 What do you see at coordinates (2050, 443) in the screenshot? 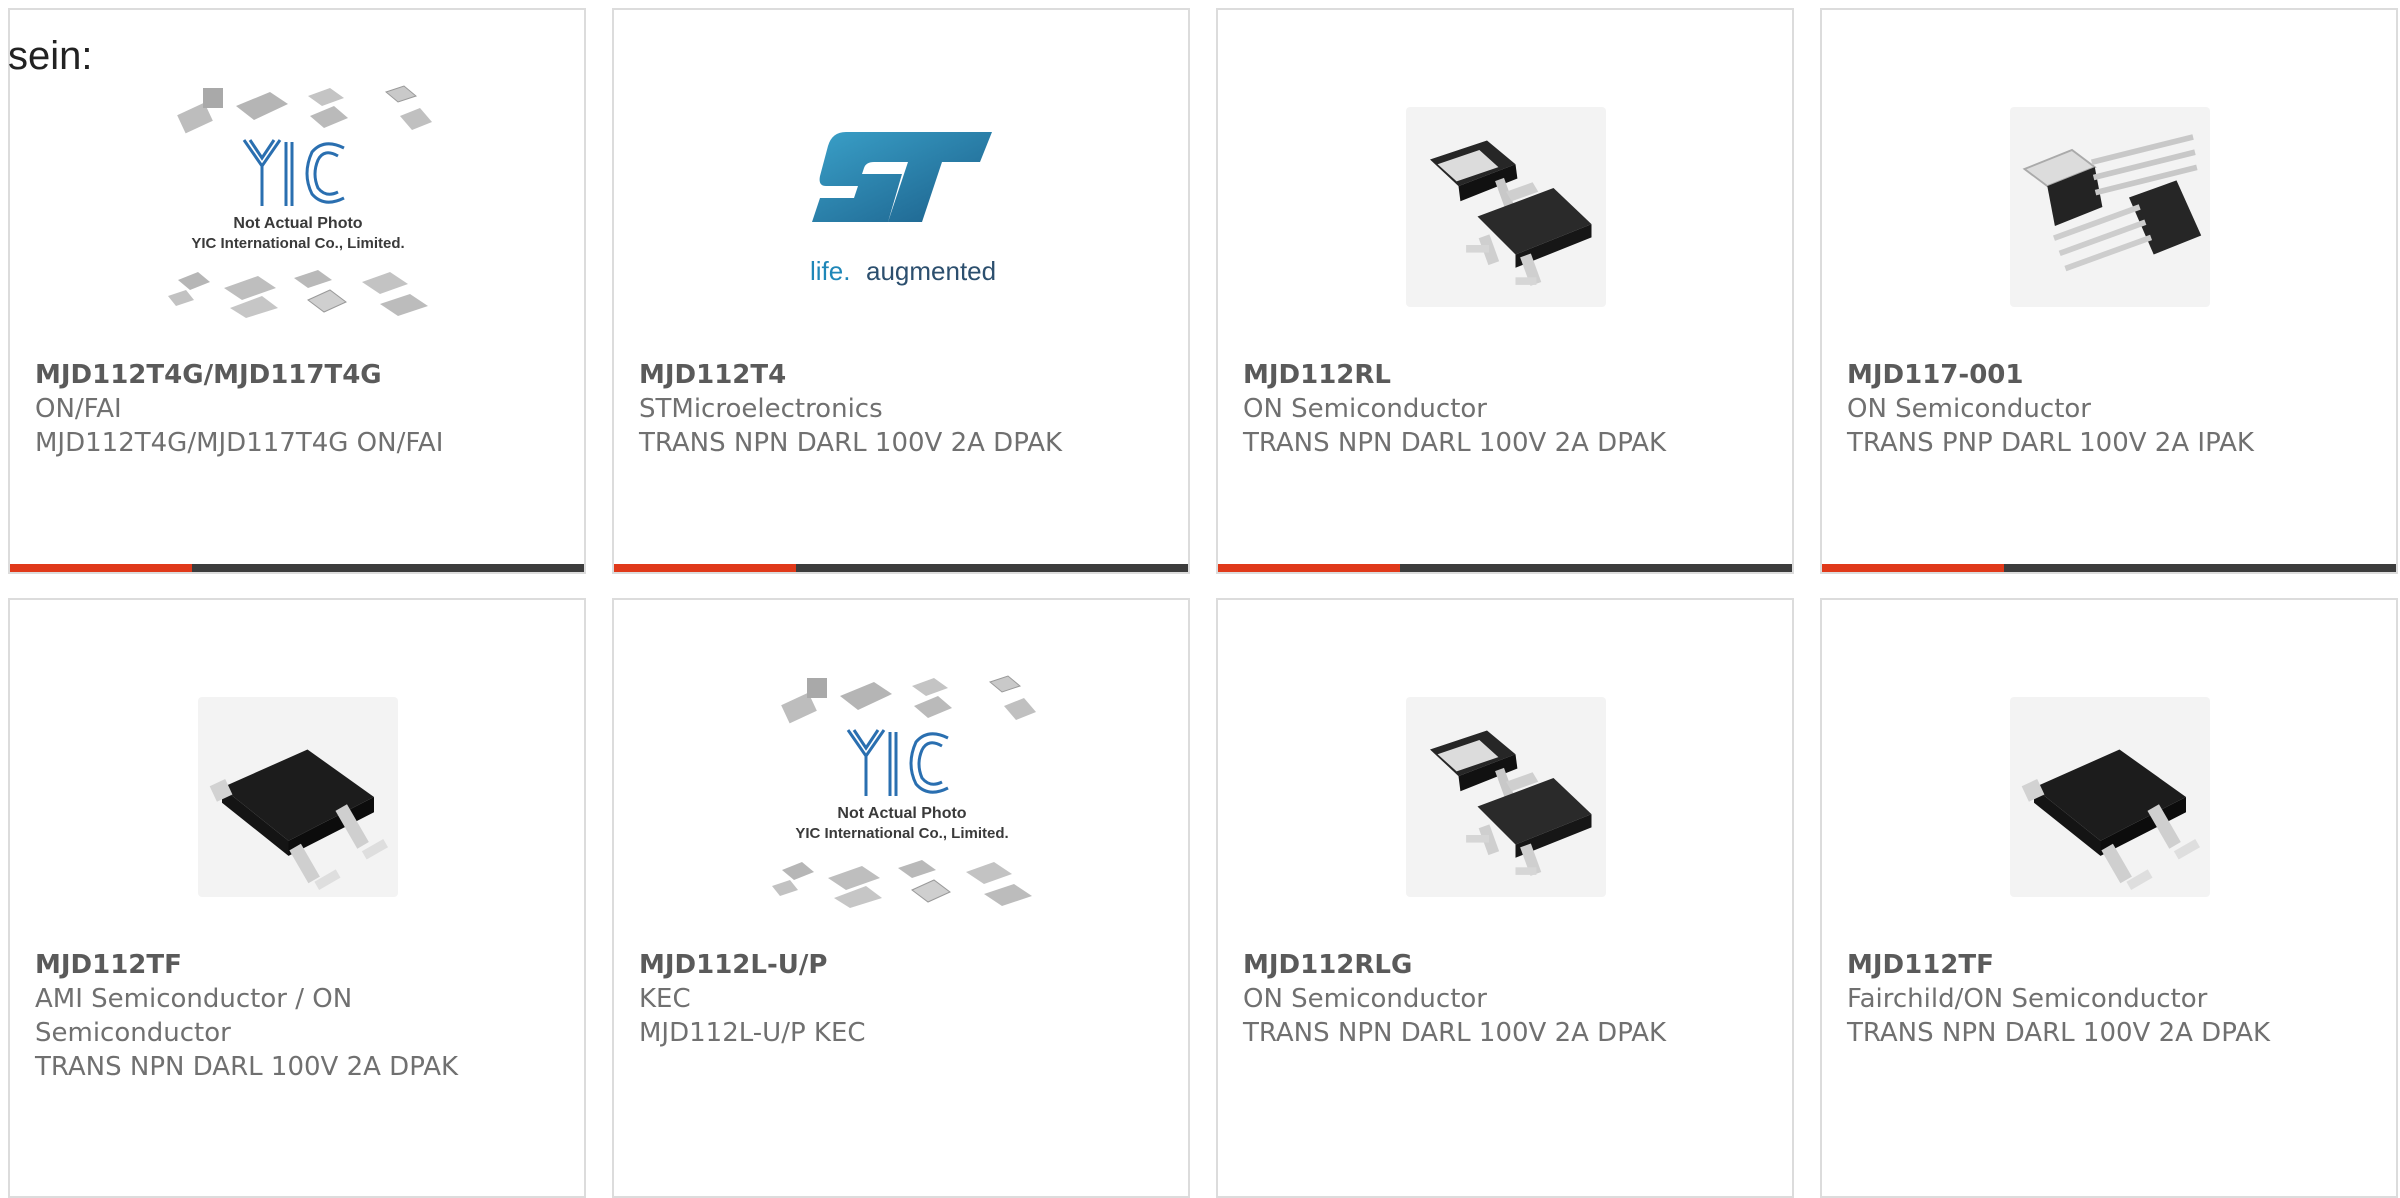
I see `description: TRANS PNP DARL 100V 2A IPAK` at bounding box center [2050, 443].